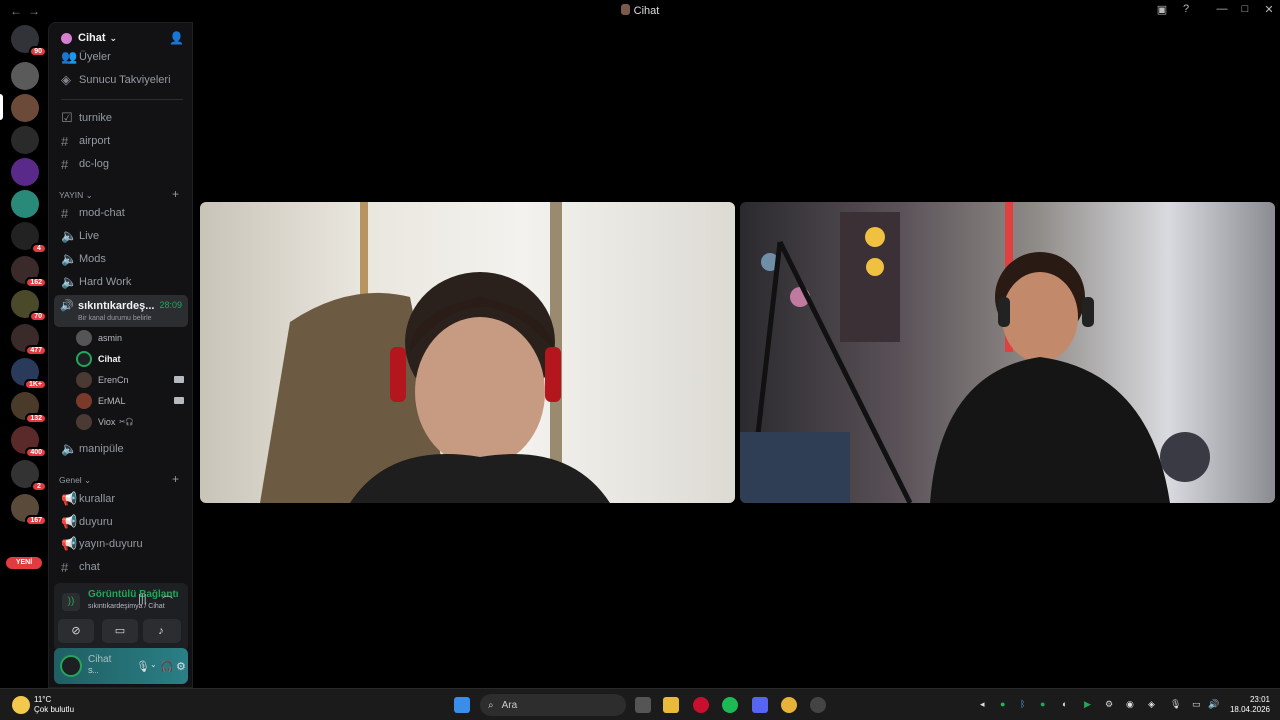 The width and height of the screenshot is (1280, 720). Describe the element at coordinates (122, 567) in the screenshot. I see `channel-chat: # chat` at that location.